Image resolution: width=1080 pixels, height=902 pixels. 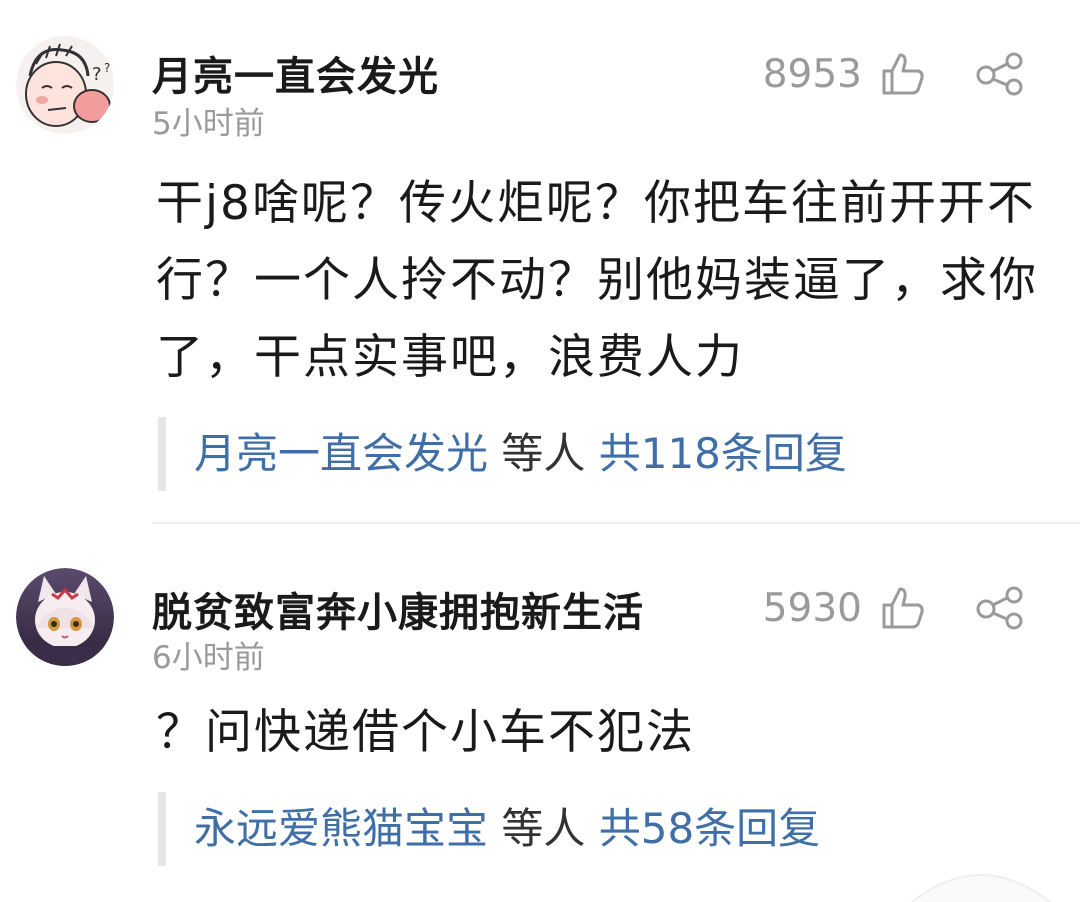 I want to click on user-avatar: ? ?, so click(x=65, y=85).